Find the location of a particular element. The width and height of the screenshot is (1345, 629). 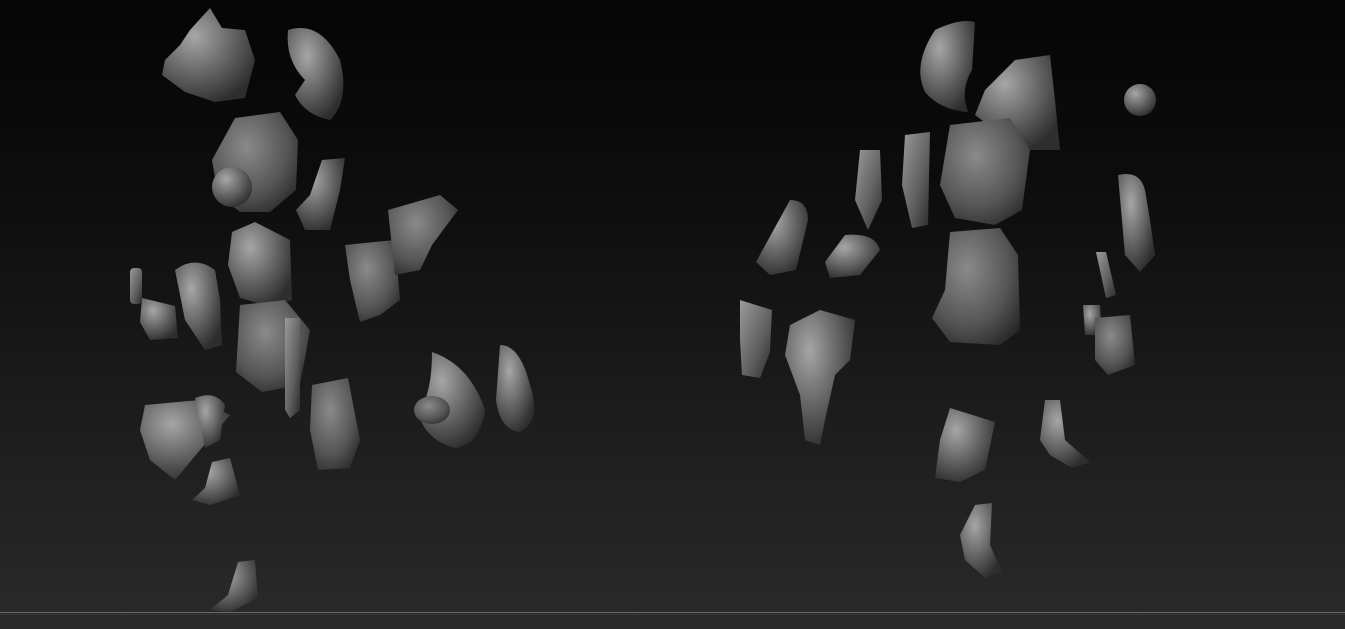

left-tail-piece is located at coordinates (515, 388).